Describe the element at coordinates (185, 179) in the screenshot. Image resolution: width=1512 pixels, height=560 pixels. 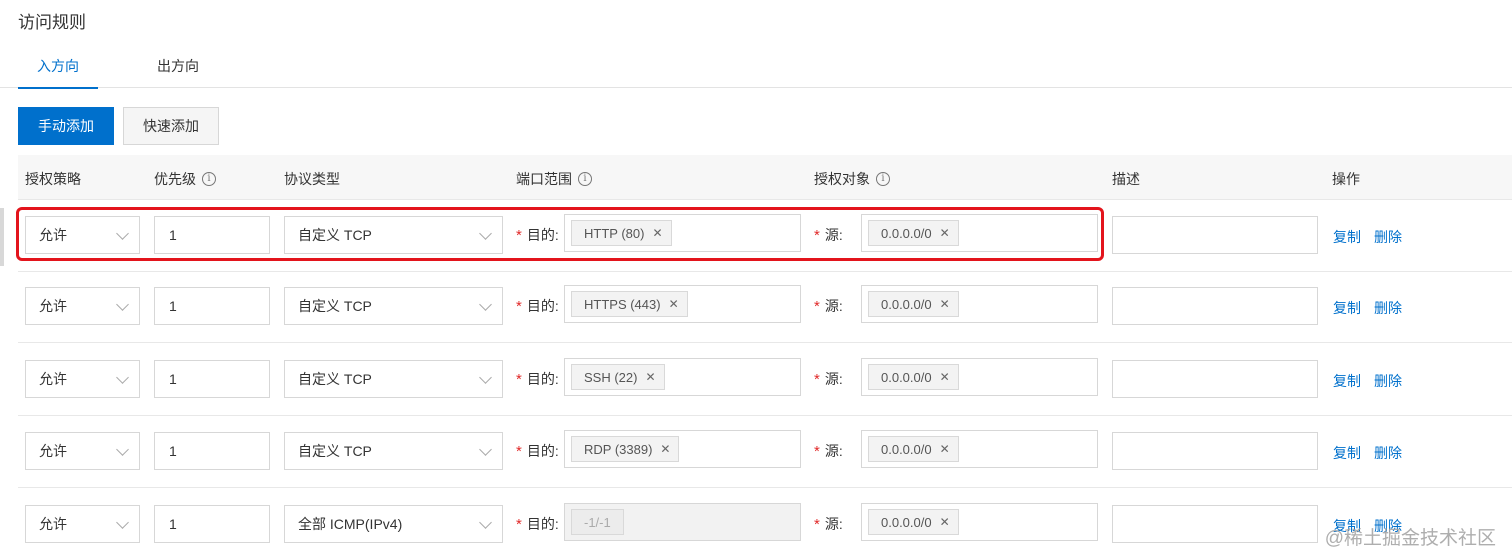
I see `col-priority: 优先级 i` at that location.